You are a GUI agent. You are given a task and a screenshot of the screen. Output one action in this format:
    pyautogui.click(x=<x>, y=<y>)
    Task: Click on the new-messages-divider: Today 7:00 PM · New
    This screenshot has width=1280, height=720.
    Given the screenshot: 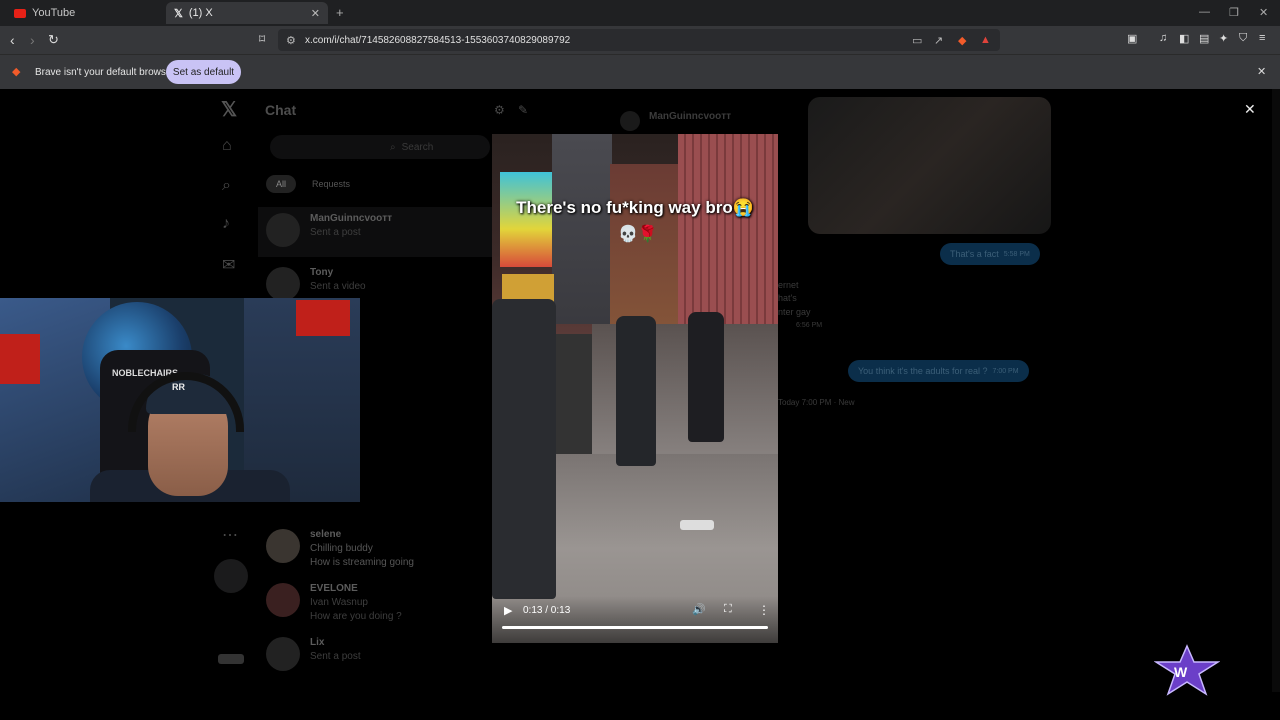 What is the action you would take?
    pyautogui.click(x=816, y=402)
    